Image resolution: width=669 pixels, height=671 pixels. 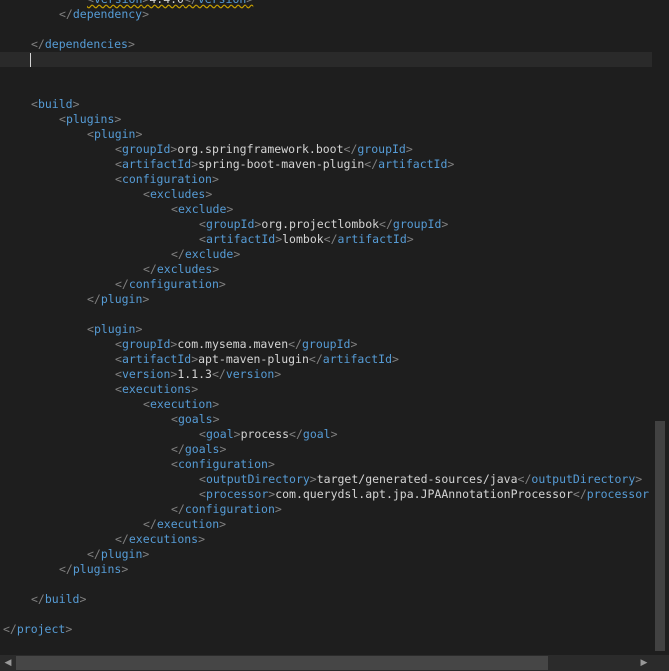 I want to click on xml-tag-name: outputDirectory, so click(x=583, y=479).